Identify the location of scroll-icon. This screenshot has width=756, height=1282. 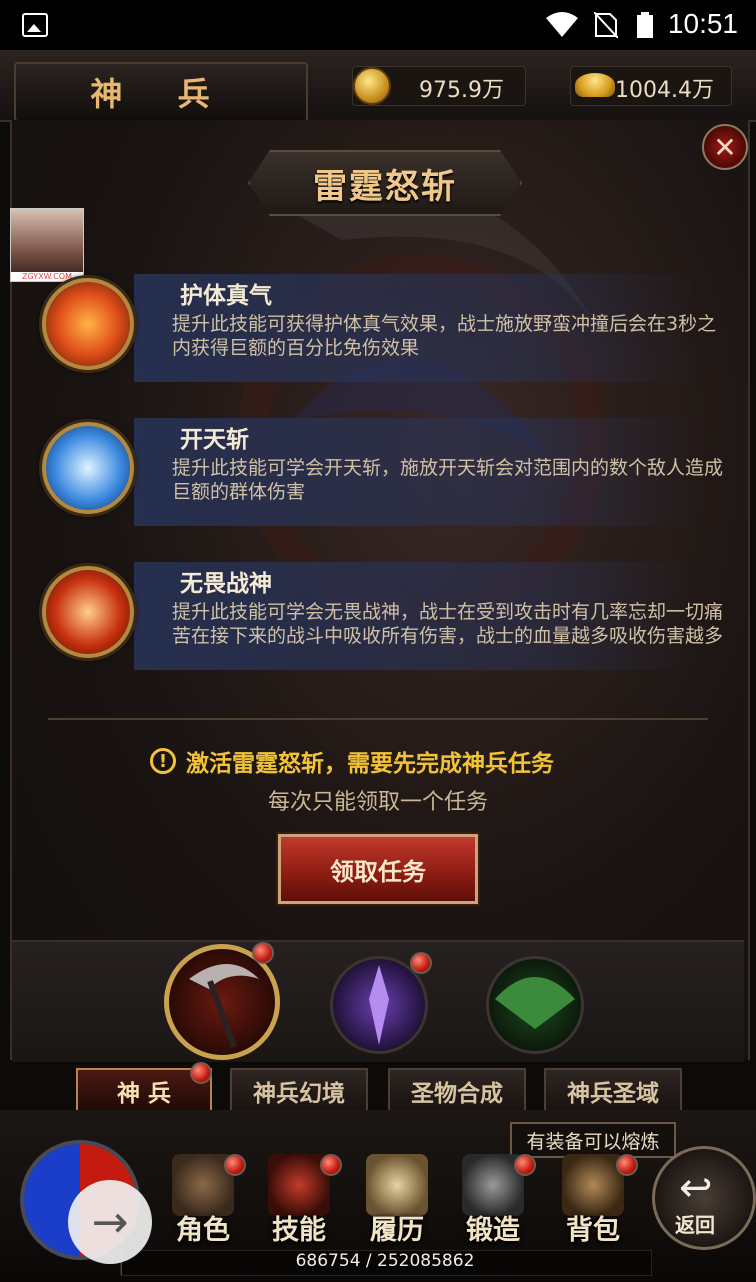
(397, 1185).